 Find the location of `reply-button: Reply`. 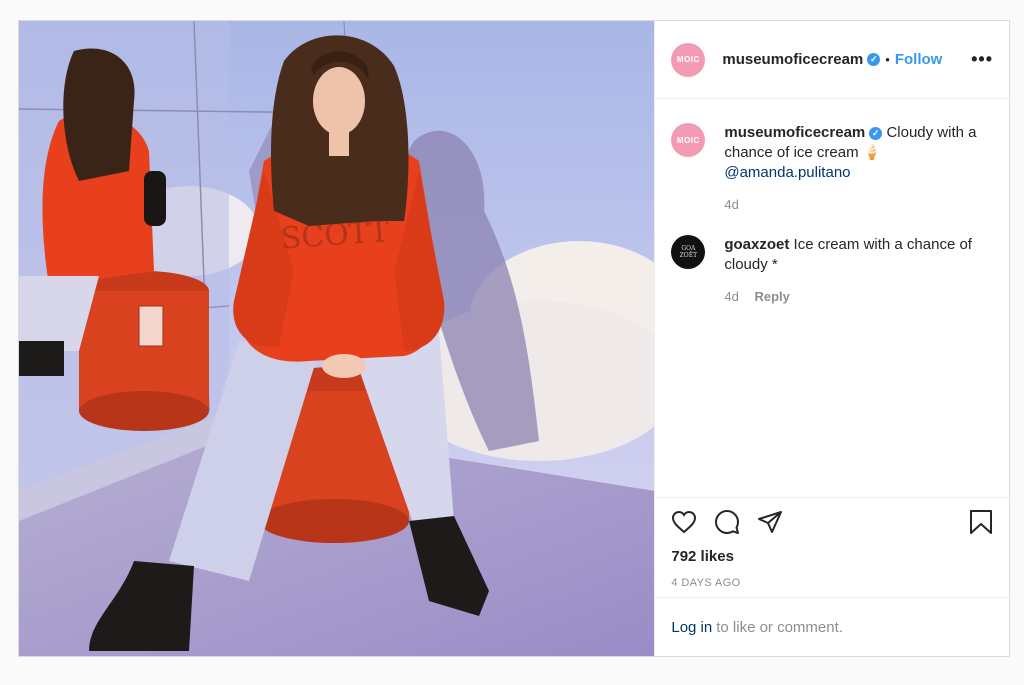

reply-button: Reply is located at coordinates (771, 296).